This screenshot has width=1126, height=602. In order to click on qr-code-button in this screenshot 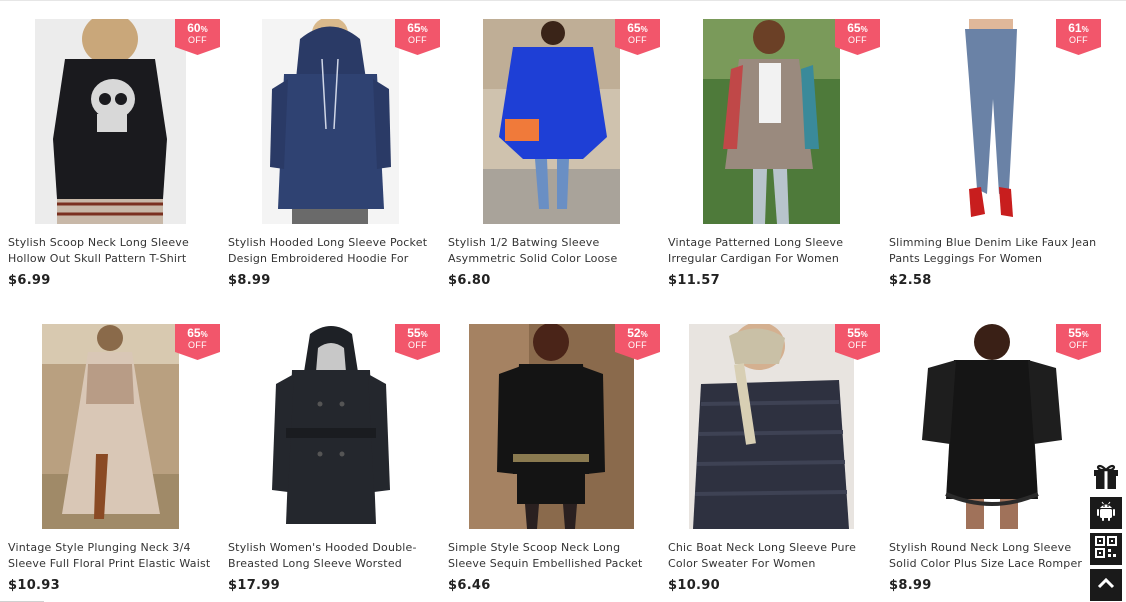, I will do `click(1106, 549)`.